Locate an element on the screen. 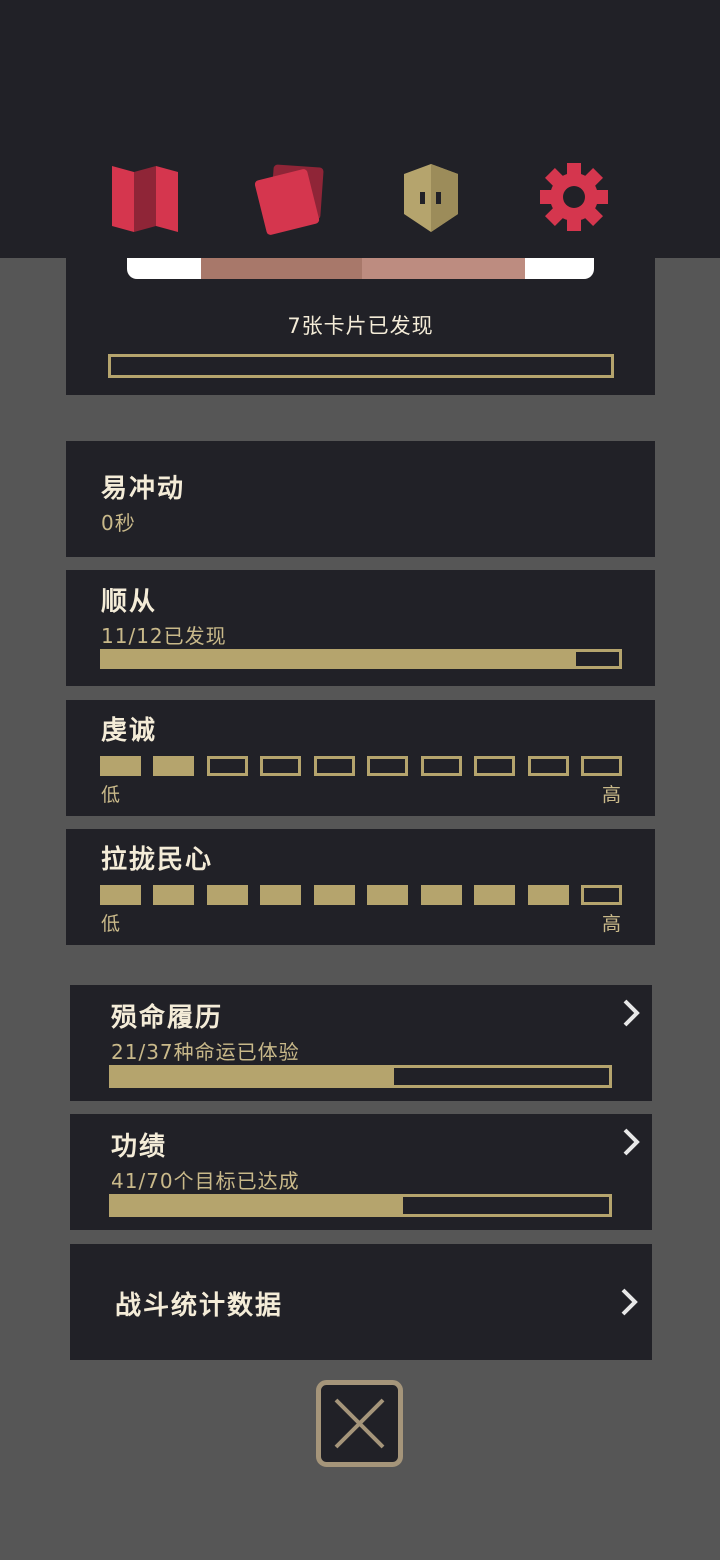  gear-icon is located at coordinates (576, 198).